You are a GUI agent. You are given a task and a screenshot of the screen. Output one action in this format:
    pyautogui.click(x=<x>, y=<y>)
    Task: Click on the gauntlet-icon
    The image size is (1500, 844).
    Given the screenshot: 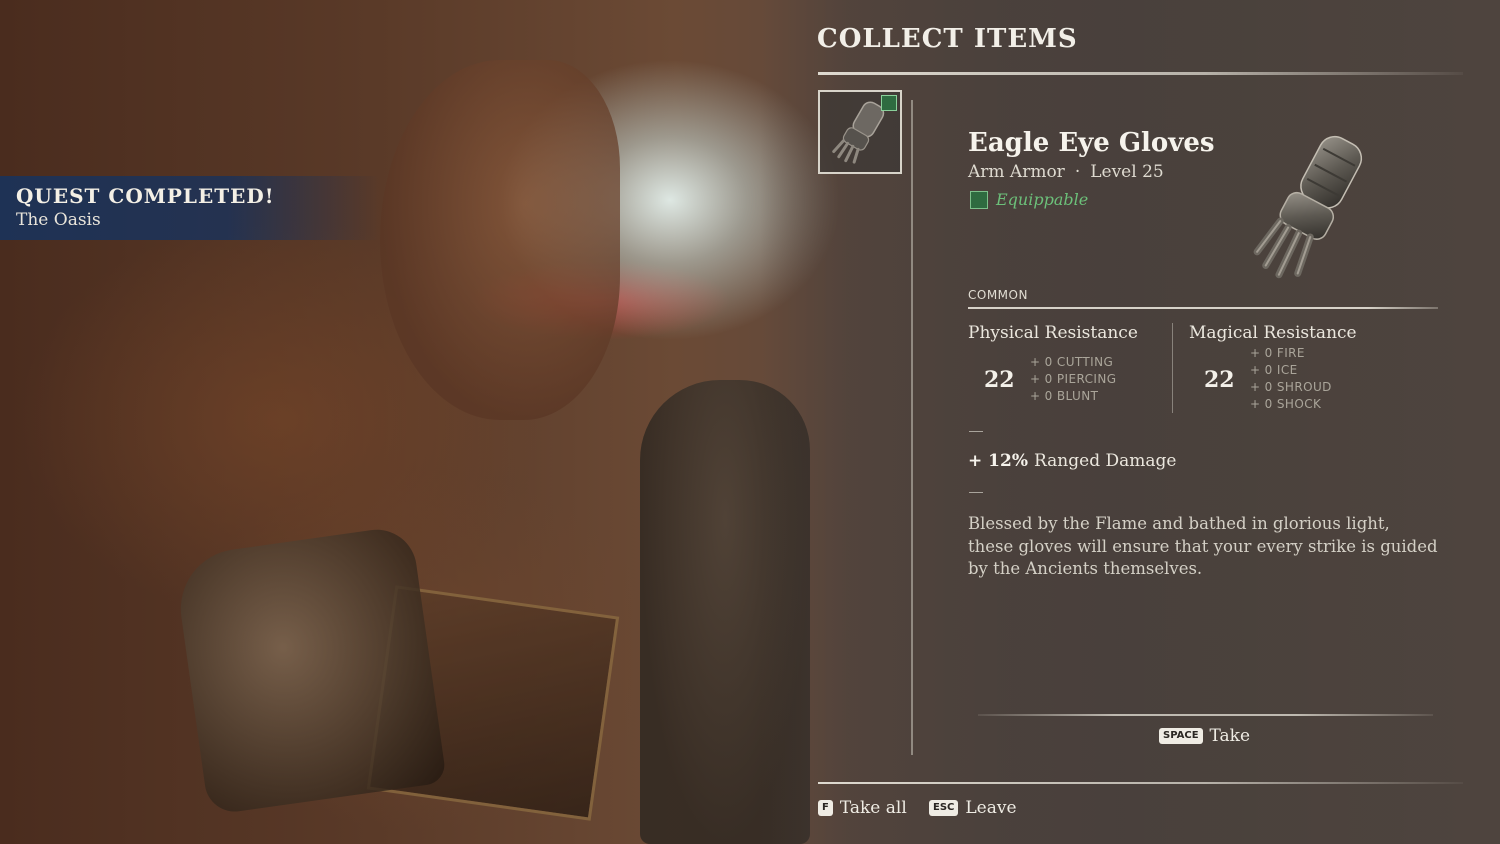 What is the action you would take?
    pyautogui.click(x=1308, y=207)
    